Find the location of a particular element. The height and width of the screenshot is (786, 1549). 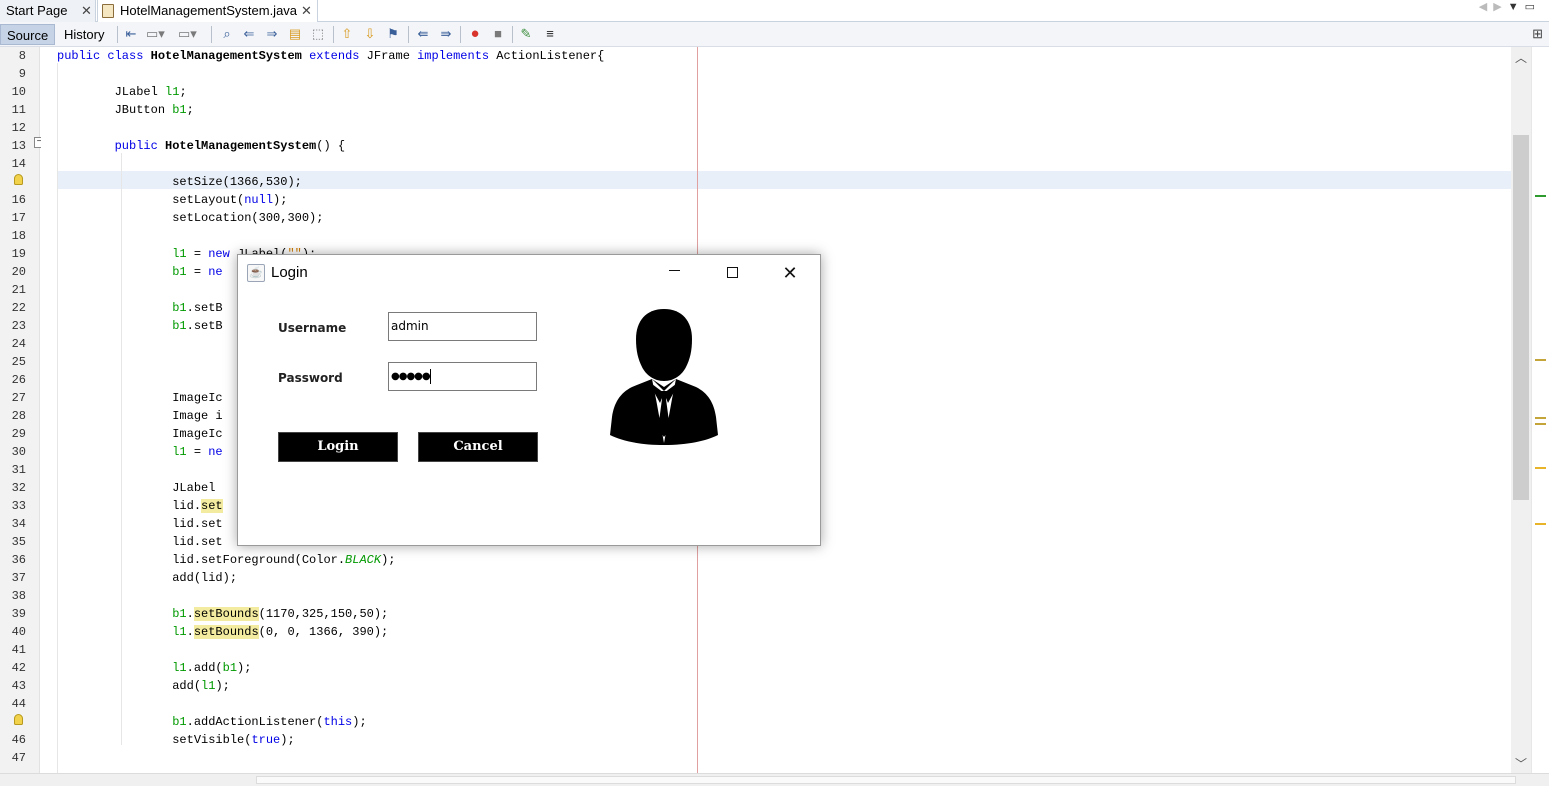

line-number: 47 is located at coordinates (18, 758).